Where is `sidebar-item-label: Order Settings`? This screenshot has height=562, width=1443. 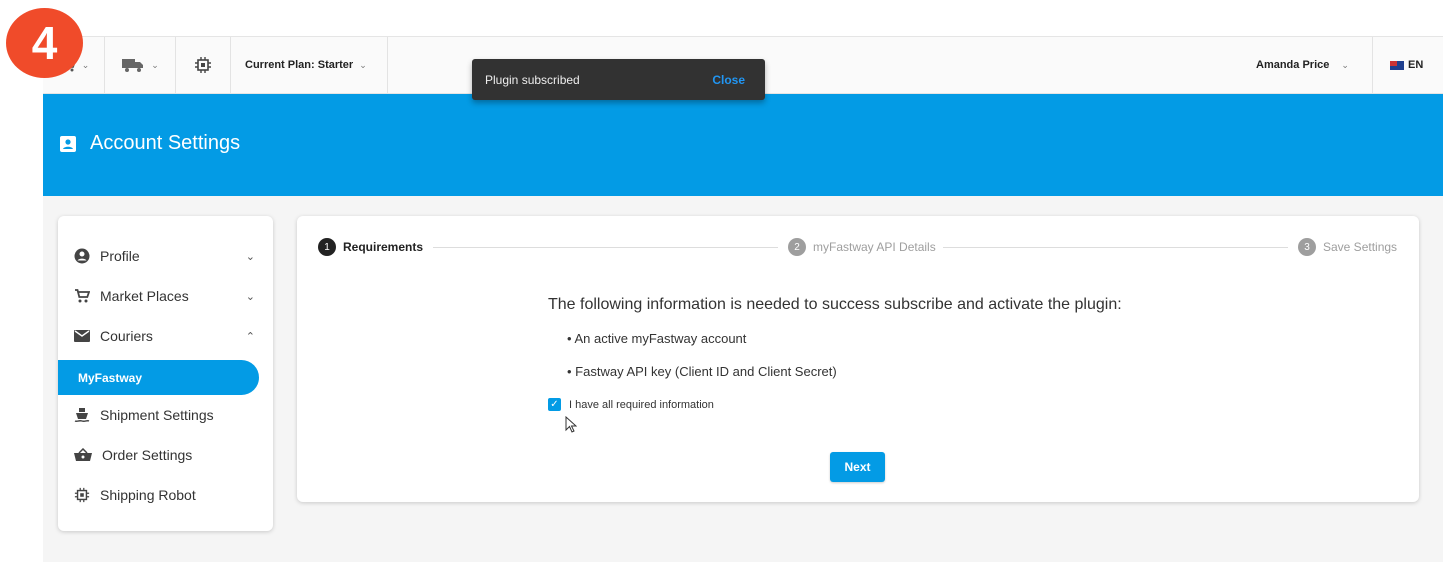
sidebar-item-label: Order Settings is located at coordinates (147, 455).